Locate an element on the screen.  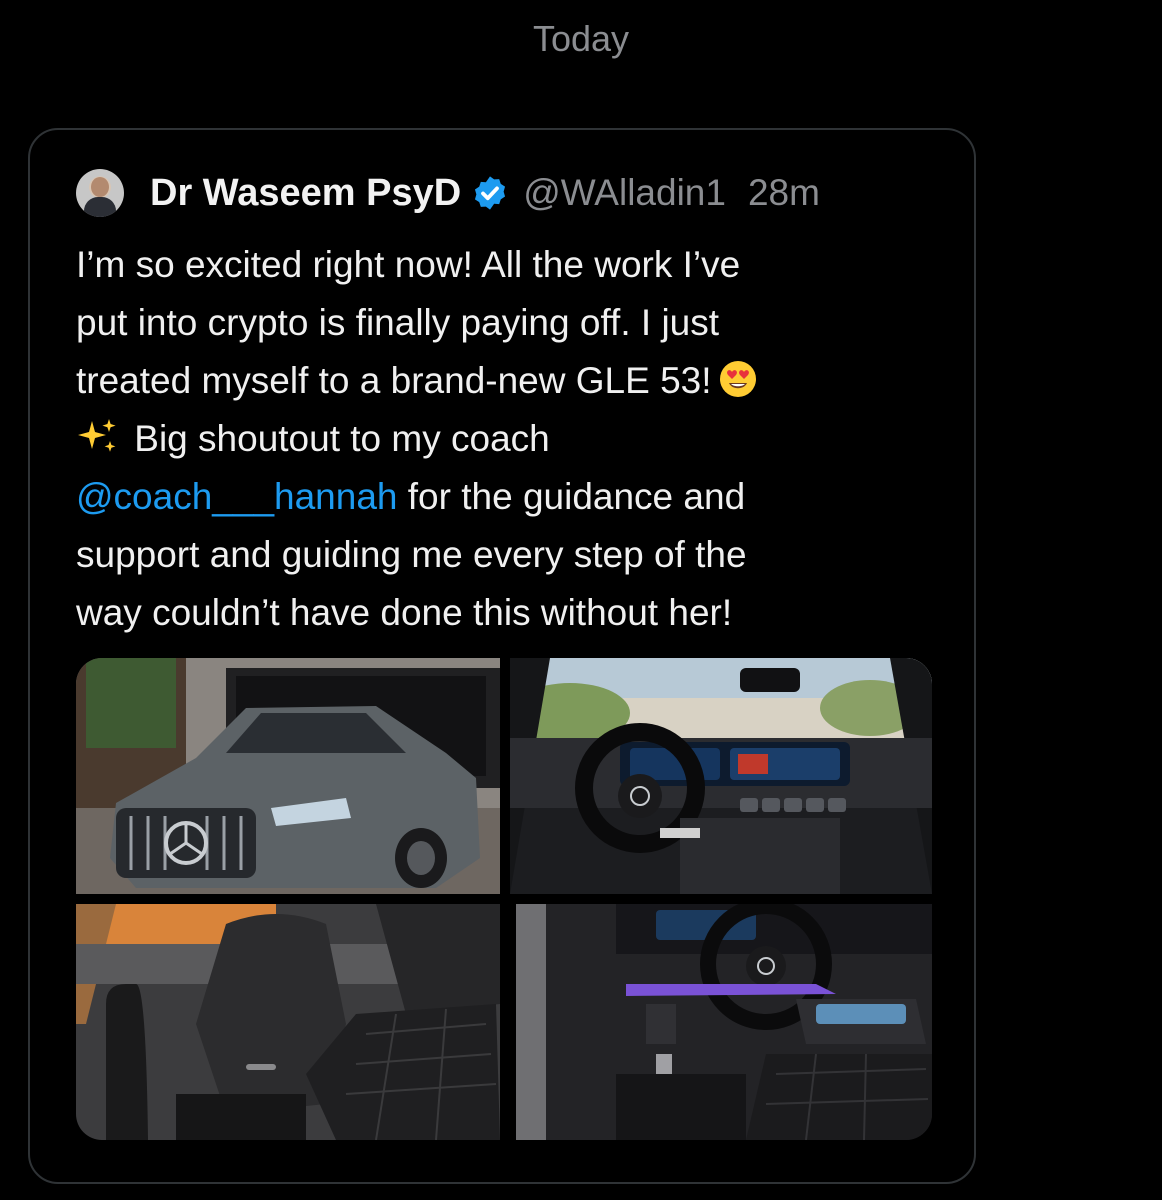
heart-eyes-emoji-icon is located at coordinates (737, 379).